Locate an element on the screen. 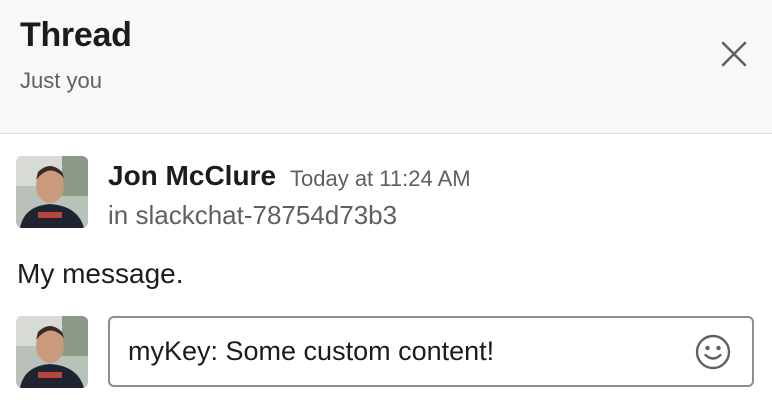  close-icon is located at coordinates (734, 54).